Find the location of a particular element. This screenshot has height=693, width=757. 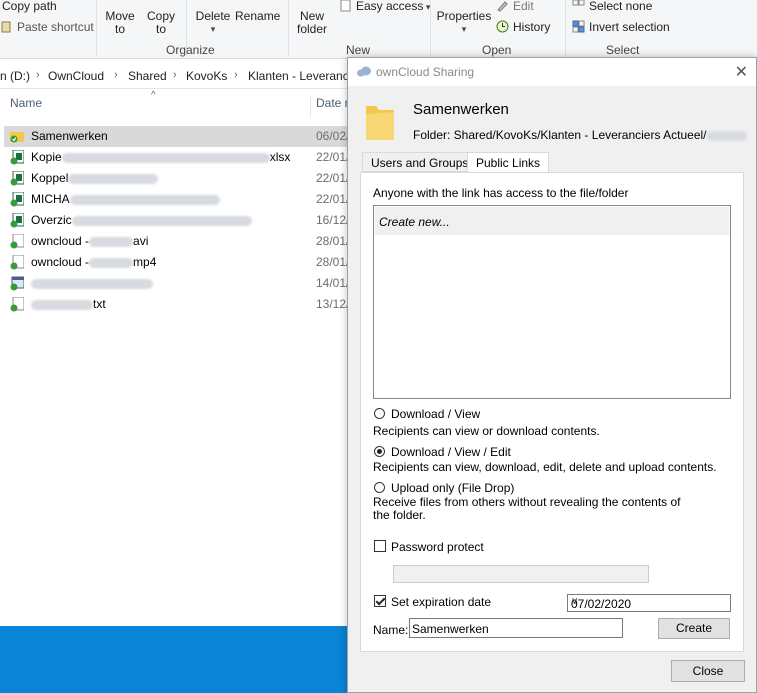

chevron-down-icon: ∨ is located at coordinates (648, 601).